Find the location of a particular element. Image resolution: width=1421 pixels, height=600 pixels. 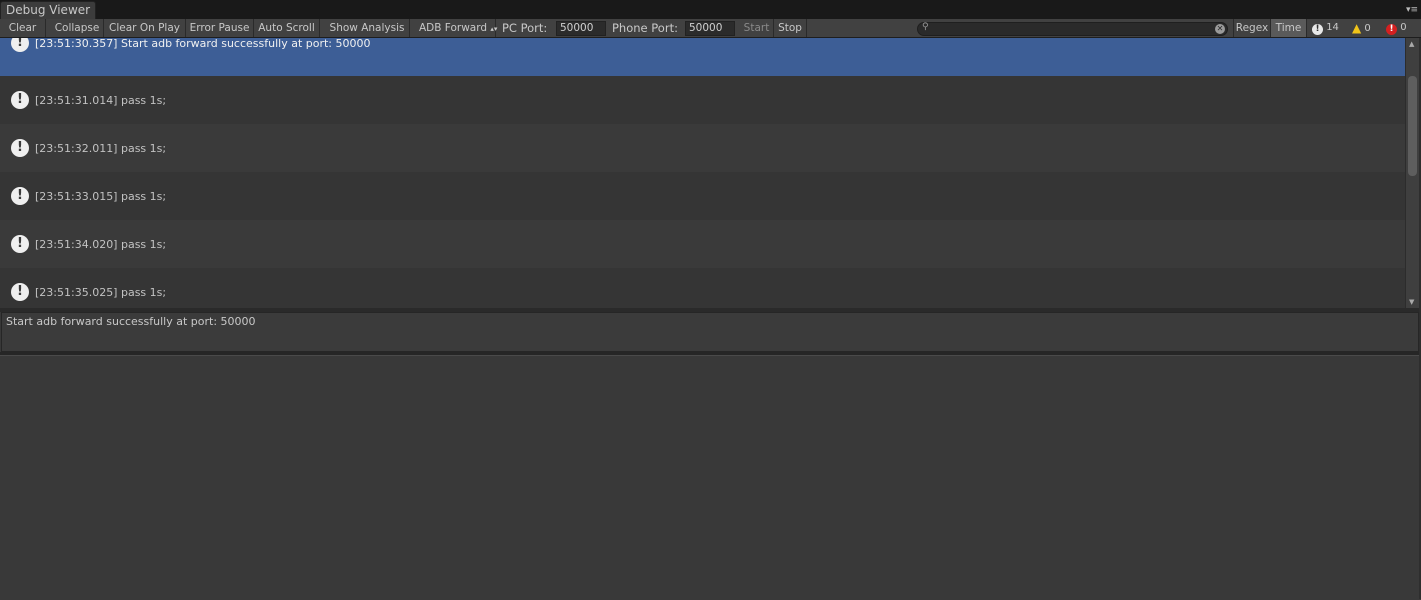

error-pause-toggle: Error Pause is located at coordinates (220, 28).